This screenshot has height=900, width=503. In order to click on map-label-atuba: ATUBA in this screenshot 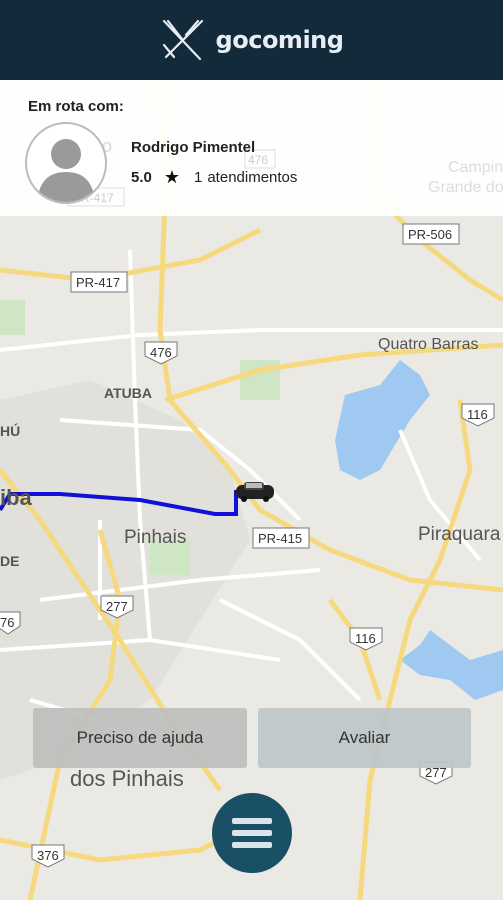, I will do `click(128, 393)`.